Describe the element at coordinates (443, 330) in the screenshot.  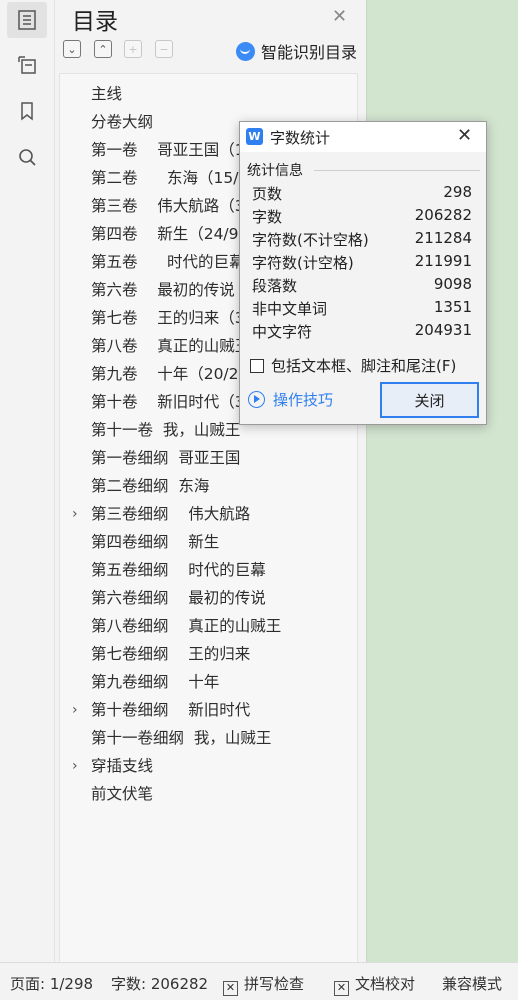
I see `stat-value: 204931` at that location.